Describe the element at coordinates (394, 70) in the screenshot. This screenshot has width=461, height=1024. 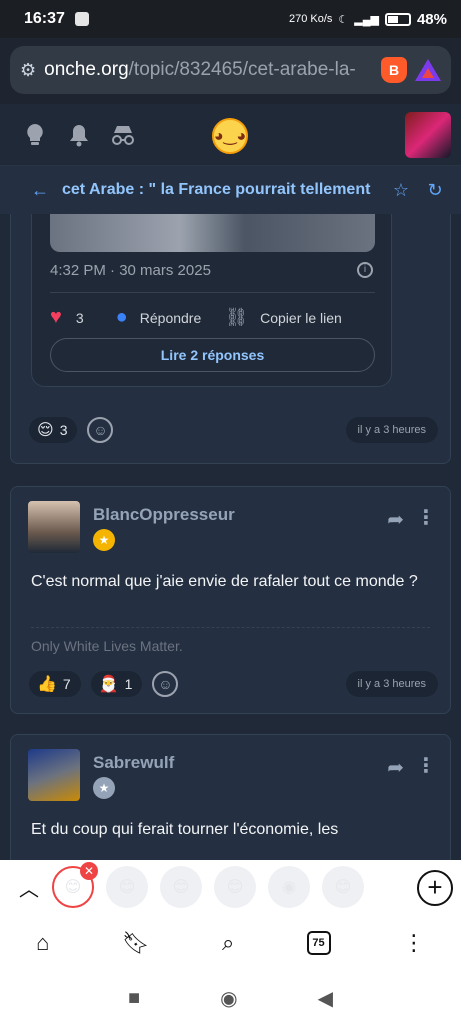
I see `brave-shields-icon: B` at that location.